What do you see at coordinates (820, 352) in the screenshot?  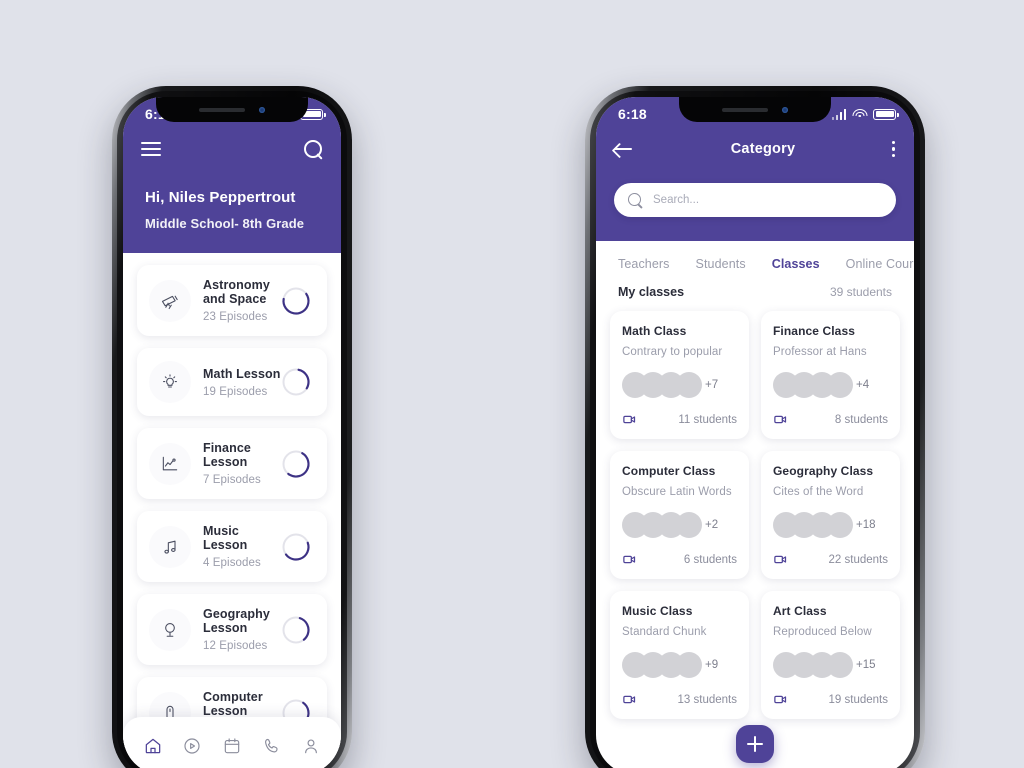 I see `class-subtitle: Professor at Hans` at bounding box center [820, 352].